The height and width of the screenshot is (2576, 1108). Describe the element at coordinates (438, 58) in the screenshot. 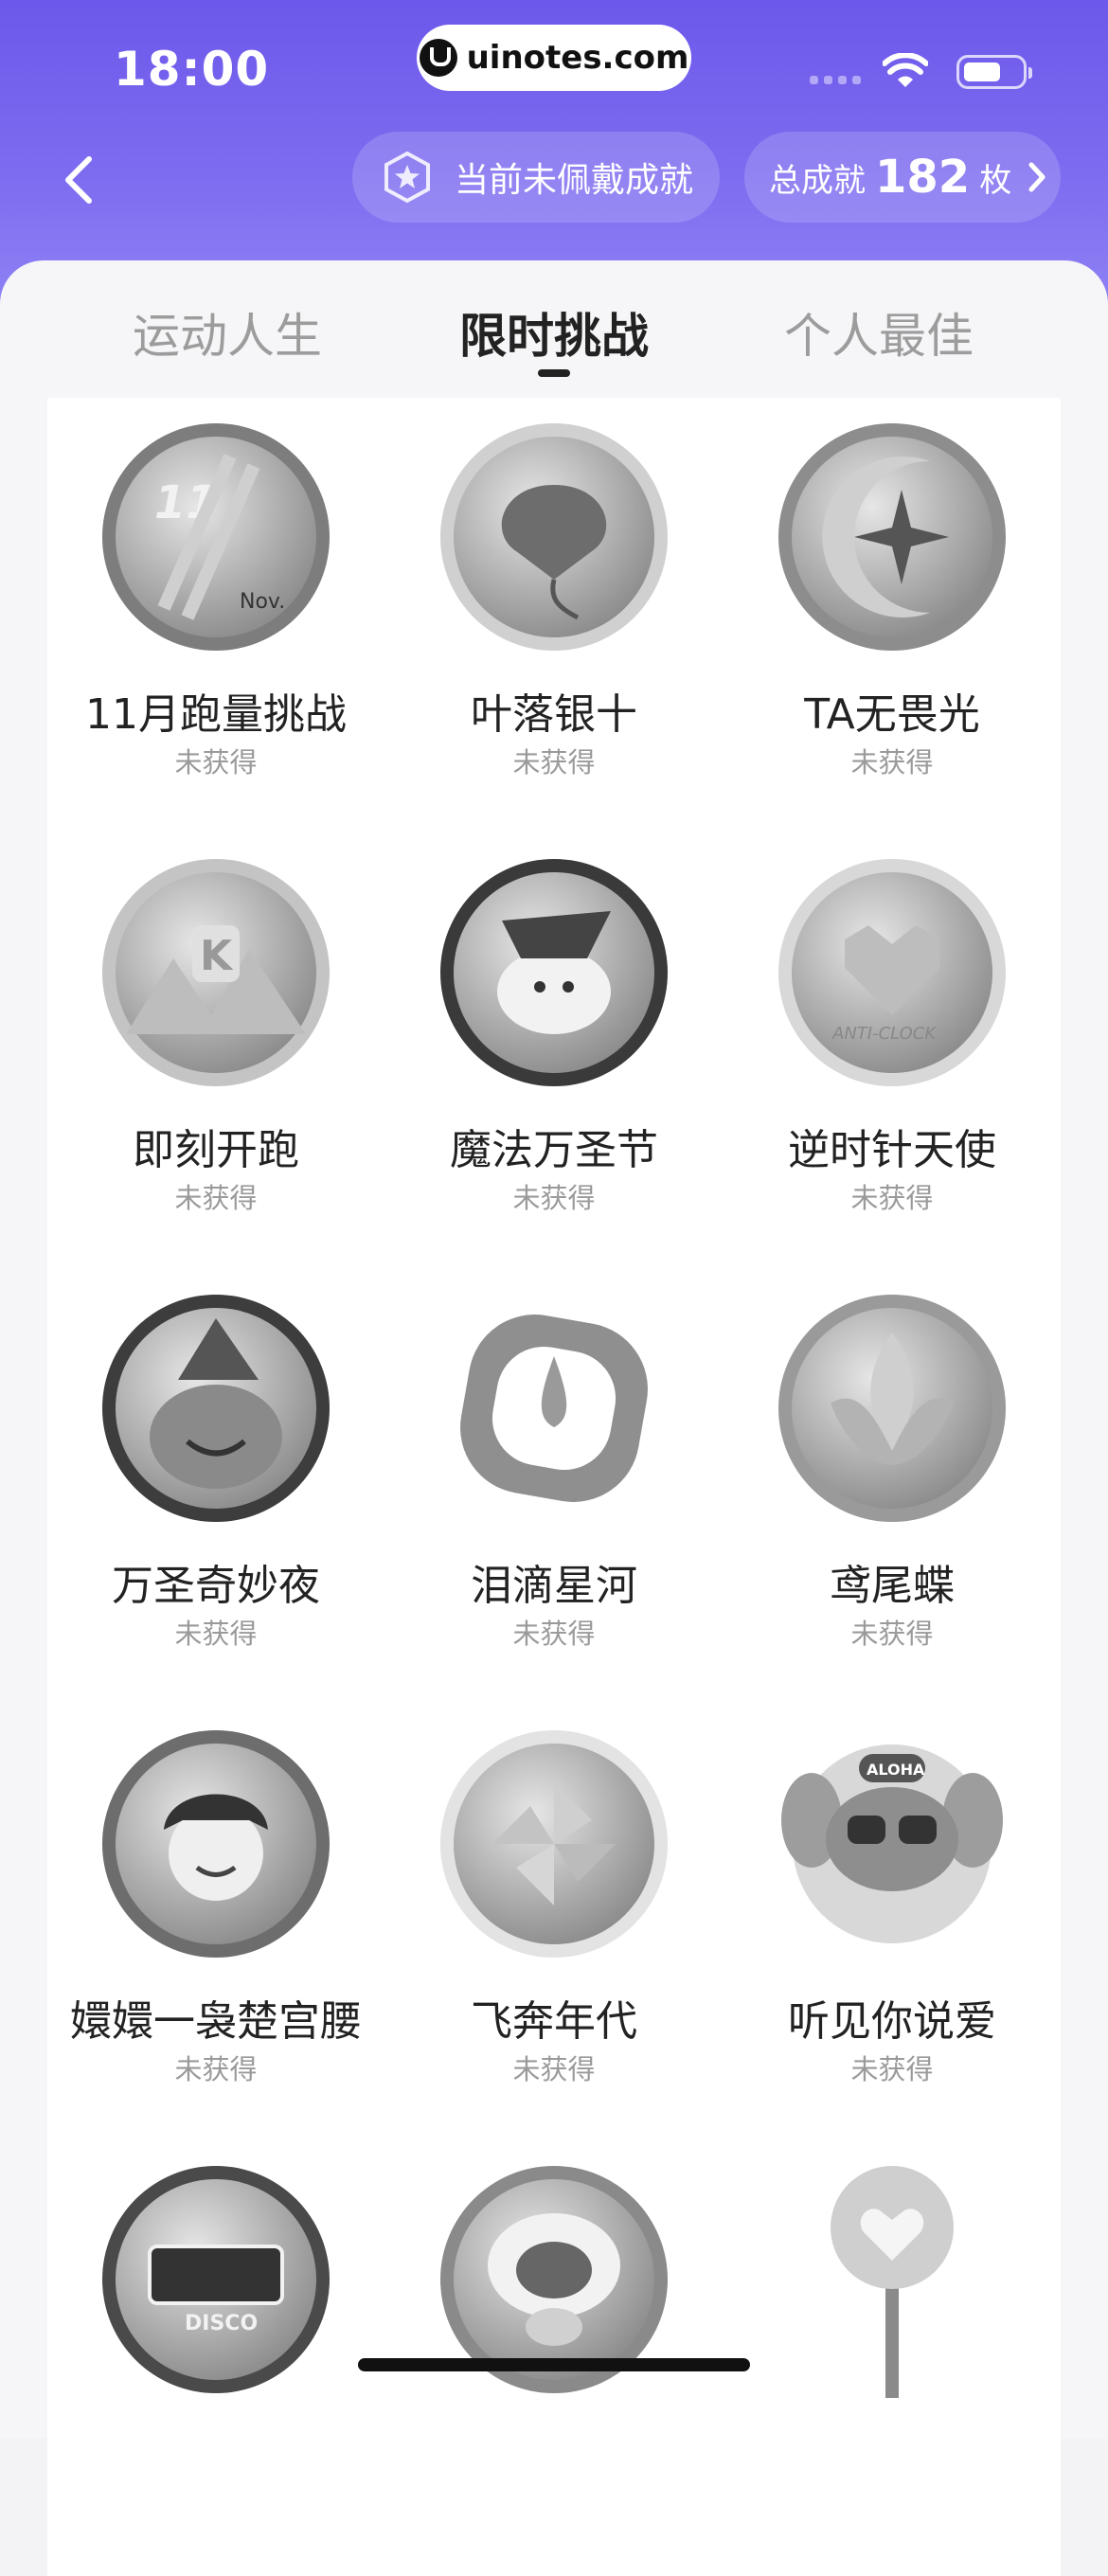

I see `site-logo-icon` at that location.